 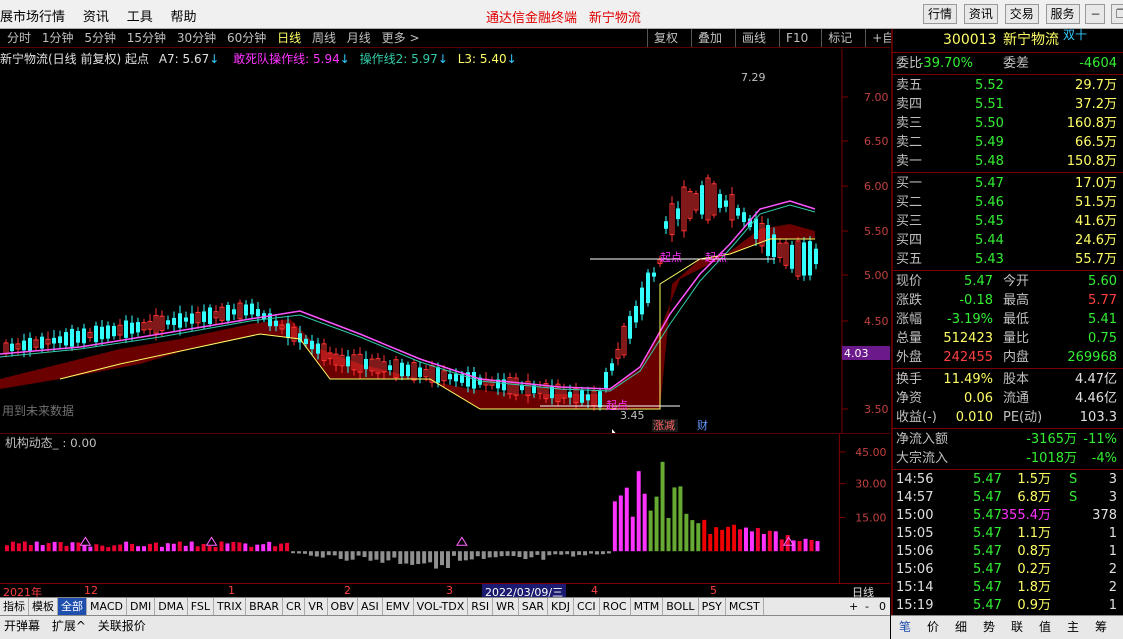 I want to click on tab-main: 主, so click(x=1073, y=627).